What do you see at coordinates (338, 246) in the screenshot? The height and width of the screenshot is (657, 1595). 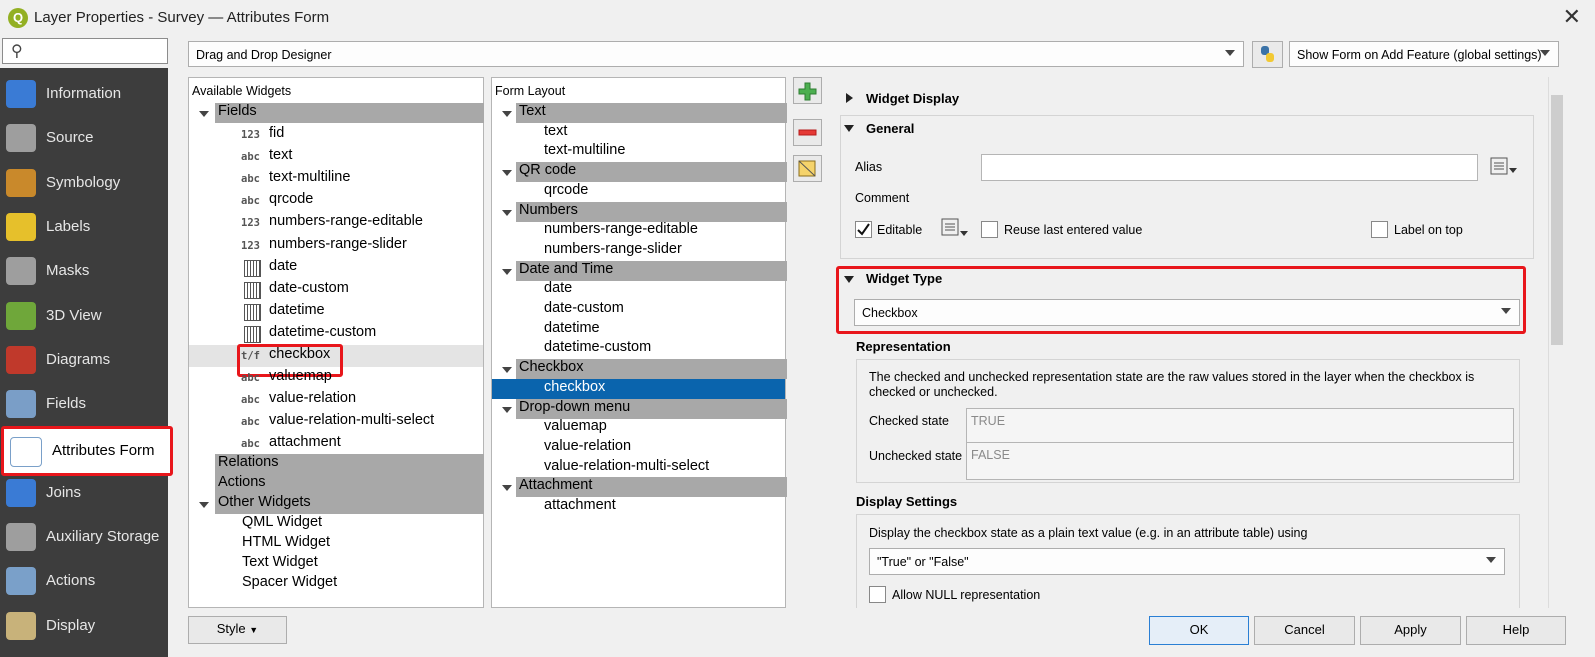 I see `field-item: numbers-range-slider` at bounding box center [338, 246].